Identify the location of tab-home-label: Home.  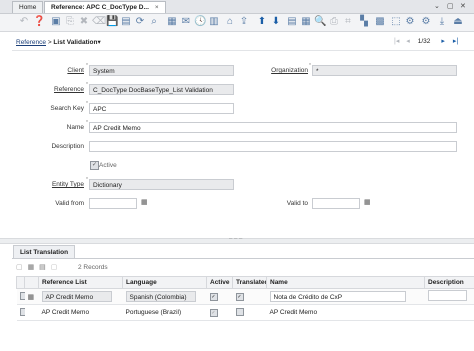
(27, 7).